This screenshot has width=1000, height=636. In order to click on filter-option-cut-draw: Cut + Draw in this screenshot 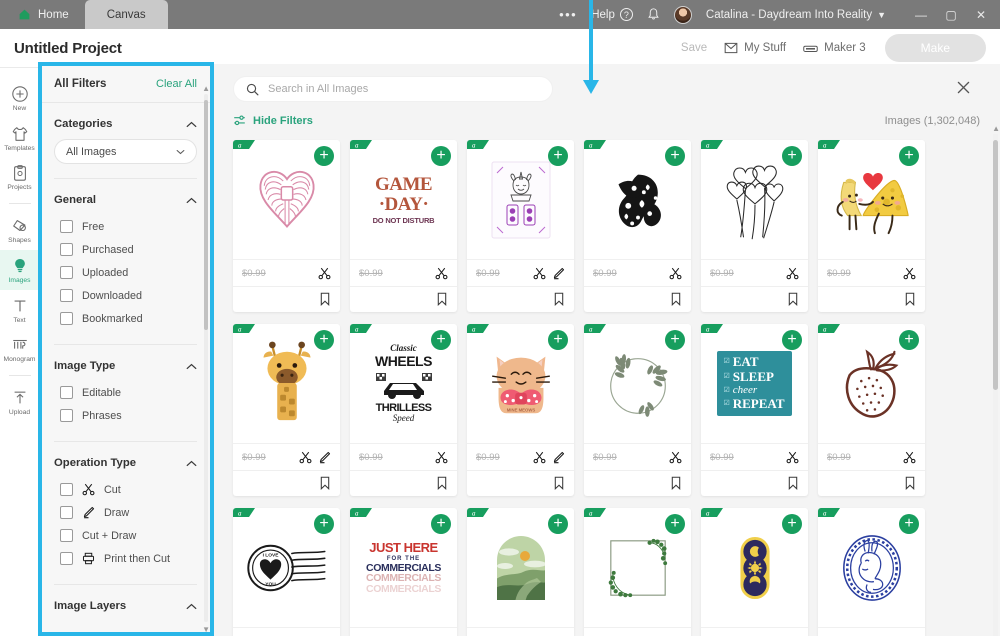, I will do `click(125, 535)`.